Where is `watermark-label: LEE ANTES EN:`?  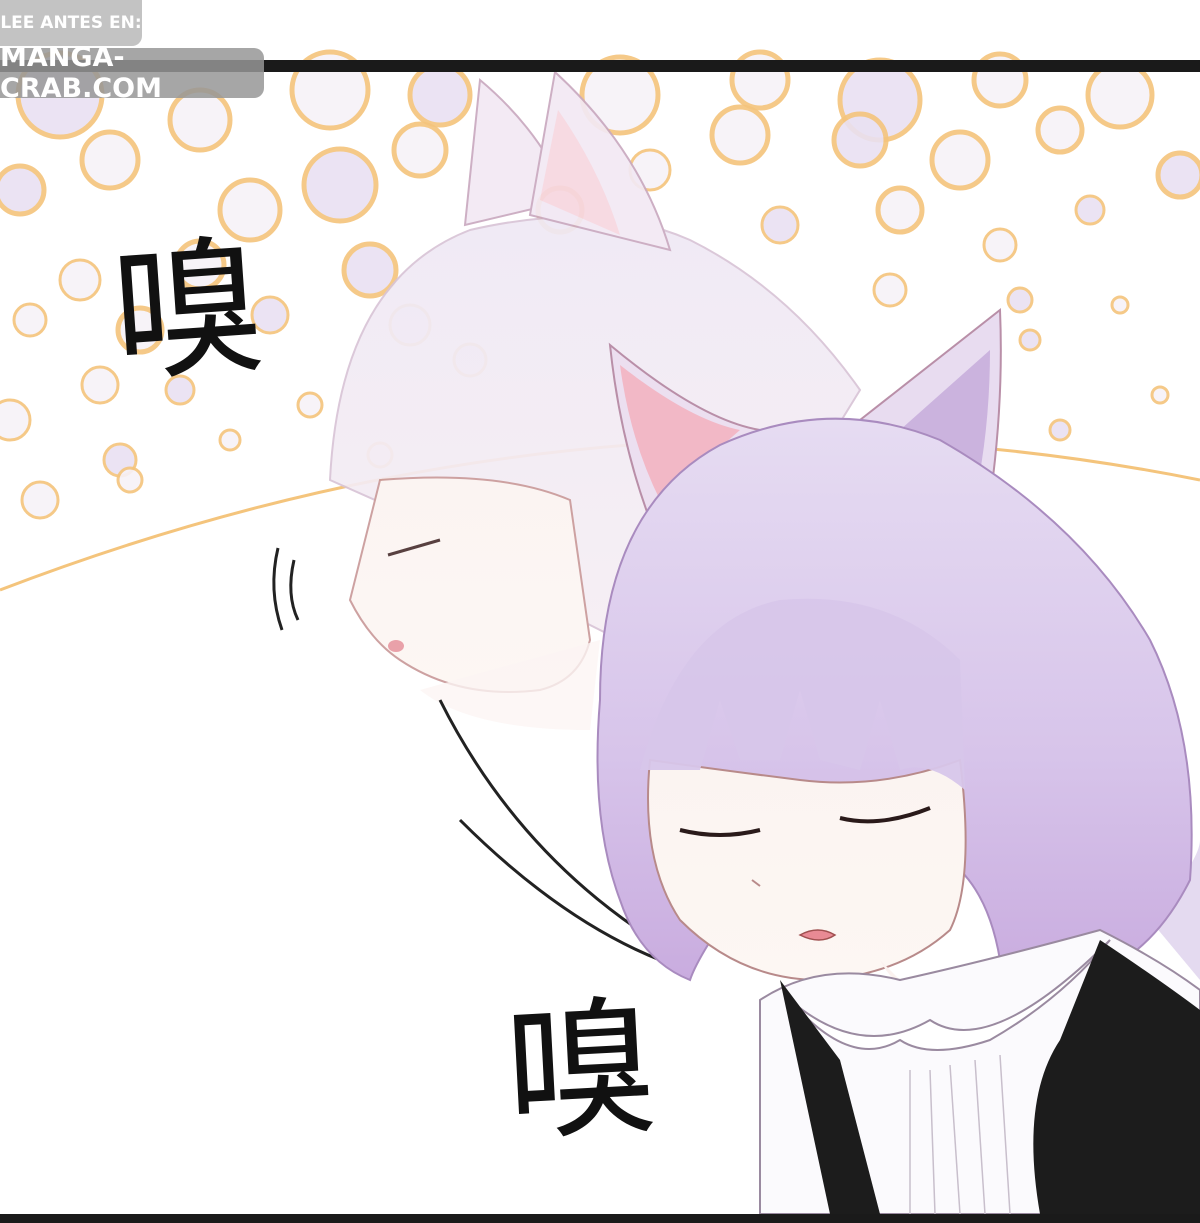
watermark-label: LEE ANTES EN: is located at coordinates (71, 23).